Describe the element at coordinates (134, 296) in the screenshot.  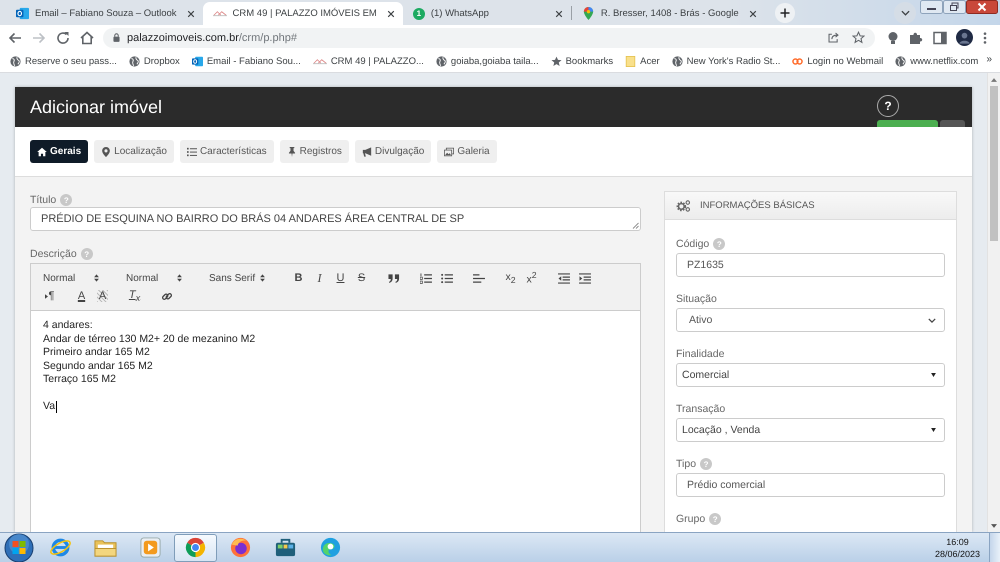
I see `clear-format-button: T$_{x}$` at that location.